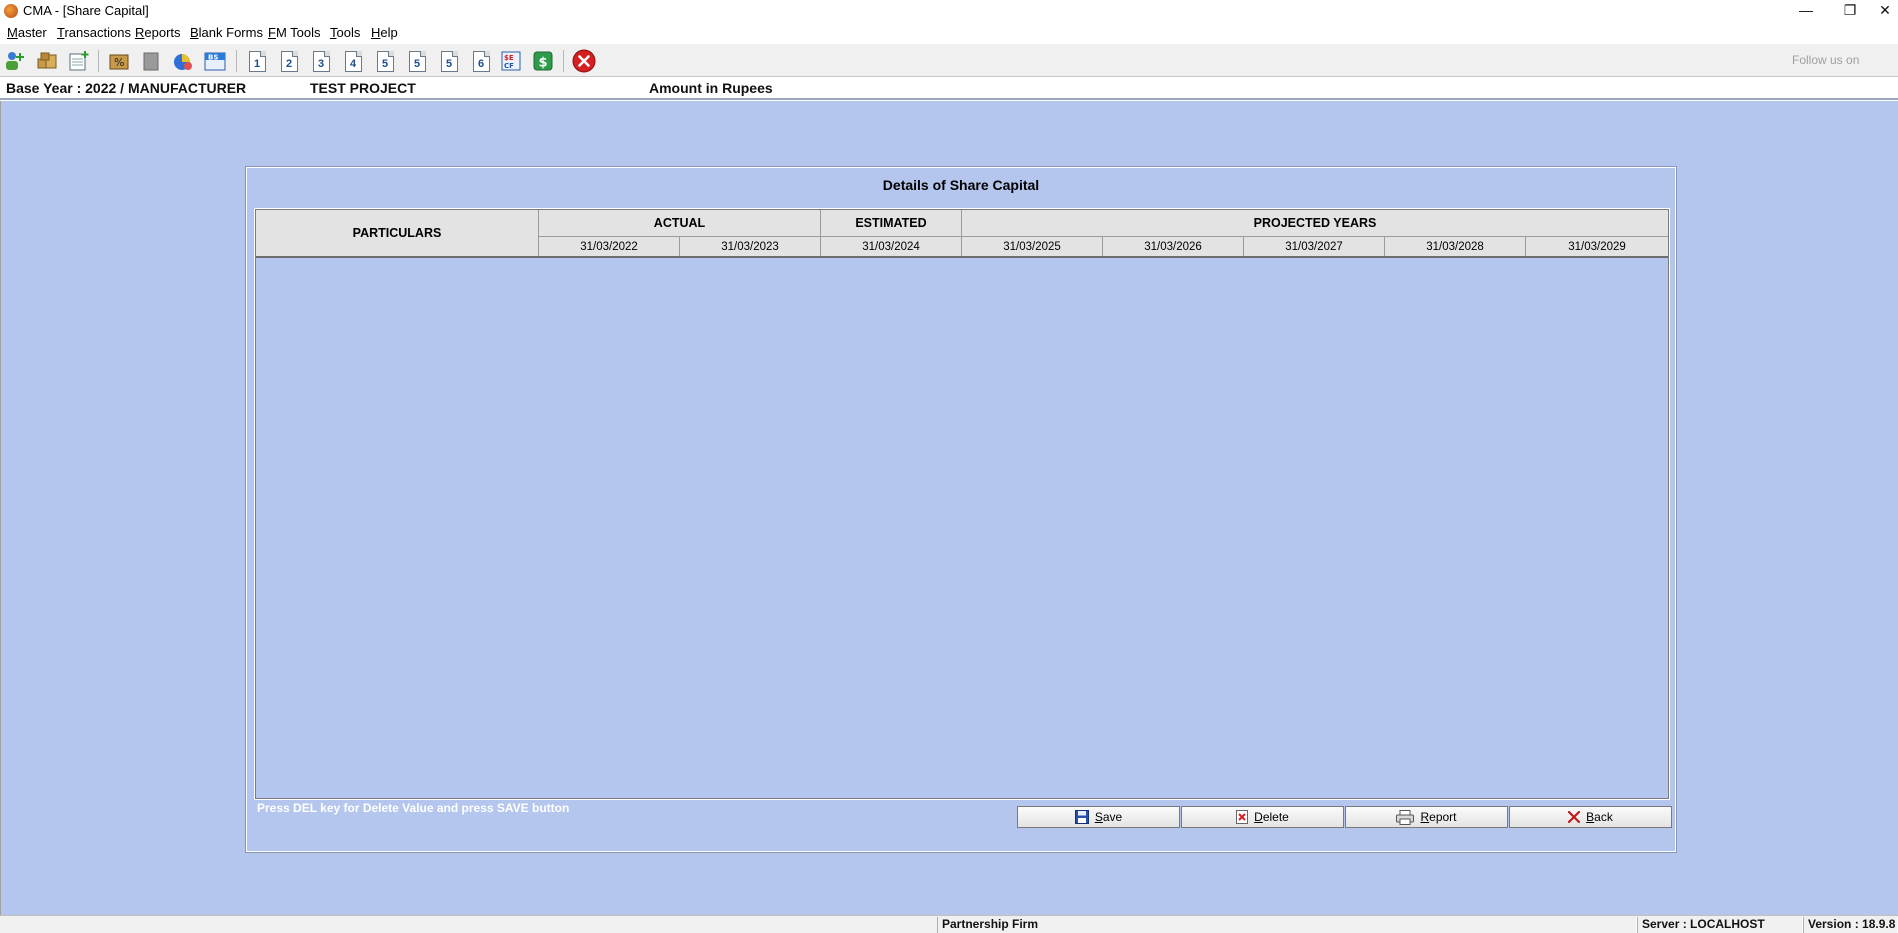 The height and width of the screenshot is (933, 1898). I want to click on delete-doc-icon, so click(1242, 817).